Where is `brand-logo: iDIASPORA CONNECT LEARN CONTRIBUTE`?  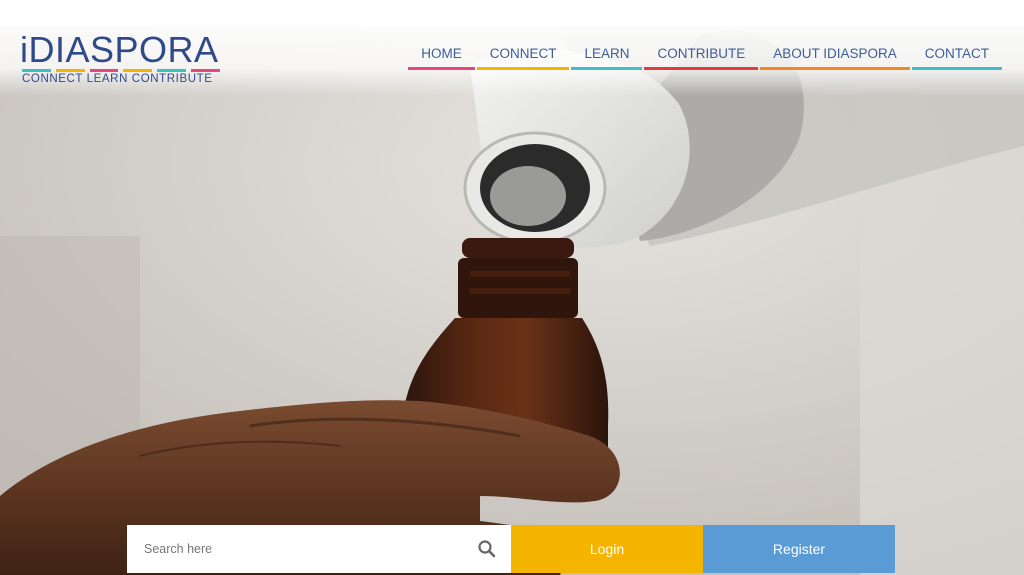
brand-logo: iDIASPORA CONNECT LEARN CONTRIBUTE is located at coordinates (125, 60).